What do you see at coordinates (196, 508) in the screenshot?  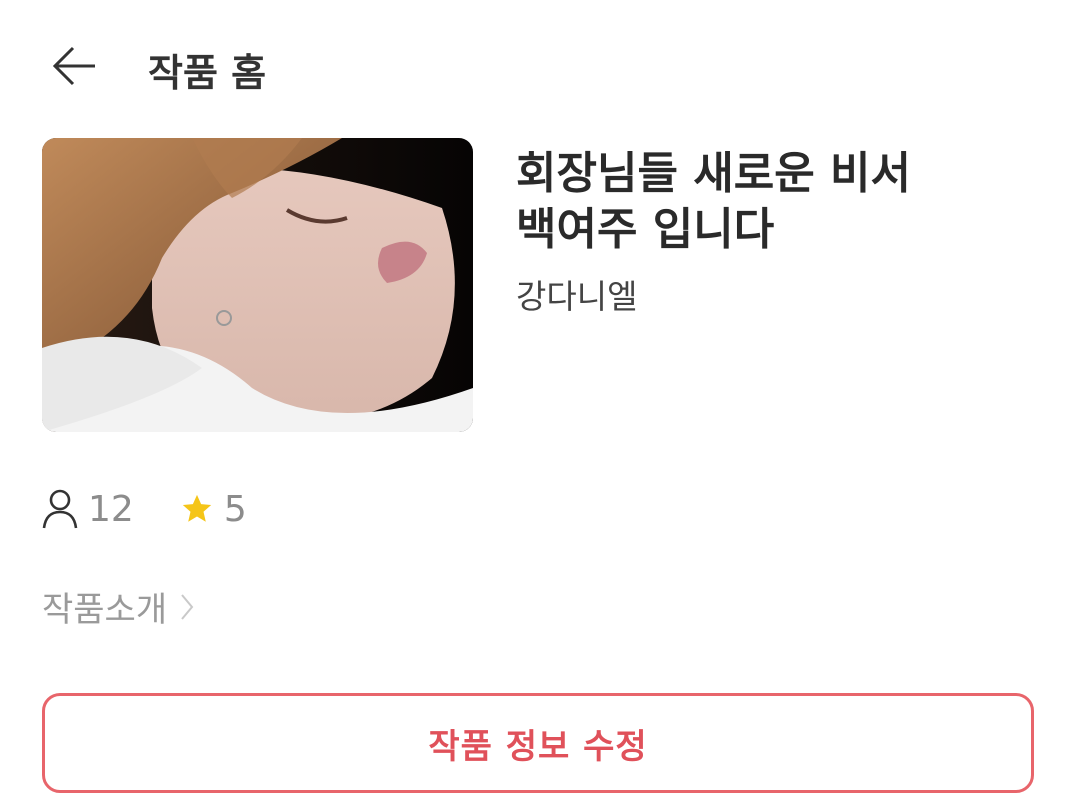 I see `star-icon` at bounding box center [196, 508].